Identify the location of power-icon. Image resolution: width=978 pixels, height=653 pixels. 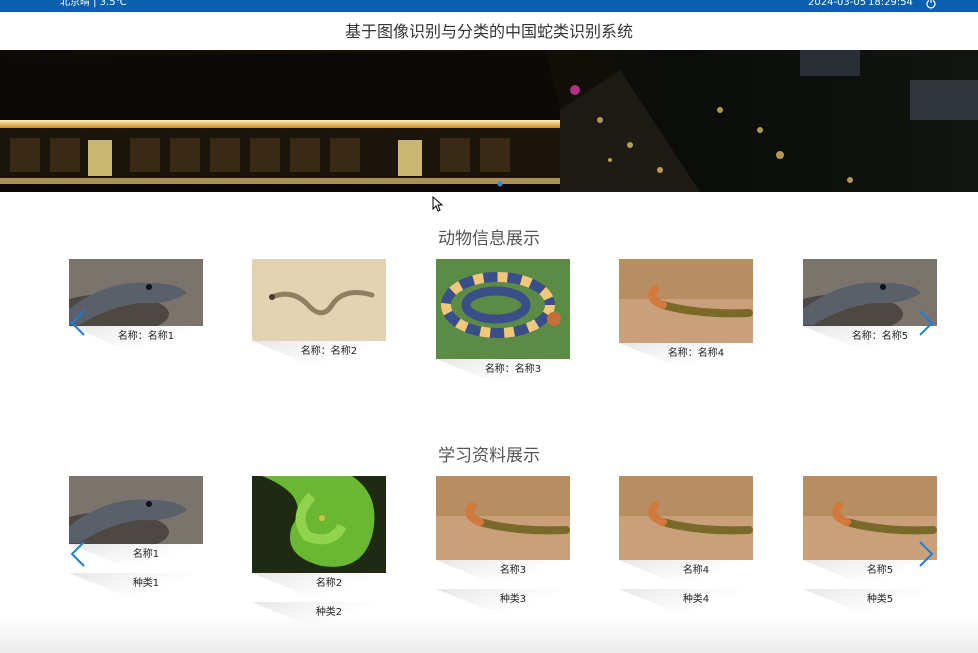
(931, 4).